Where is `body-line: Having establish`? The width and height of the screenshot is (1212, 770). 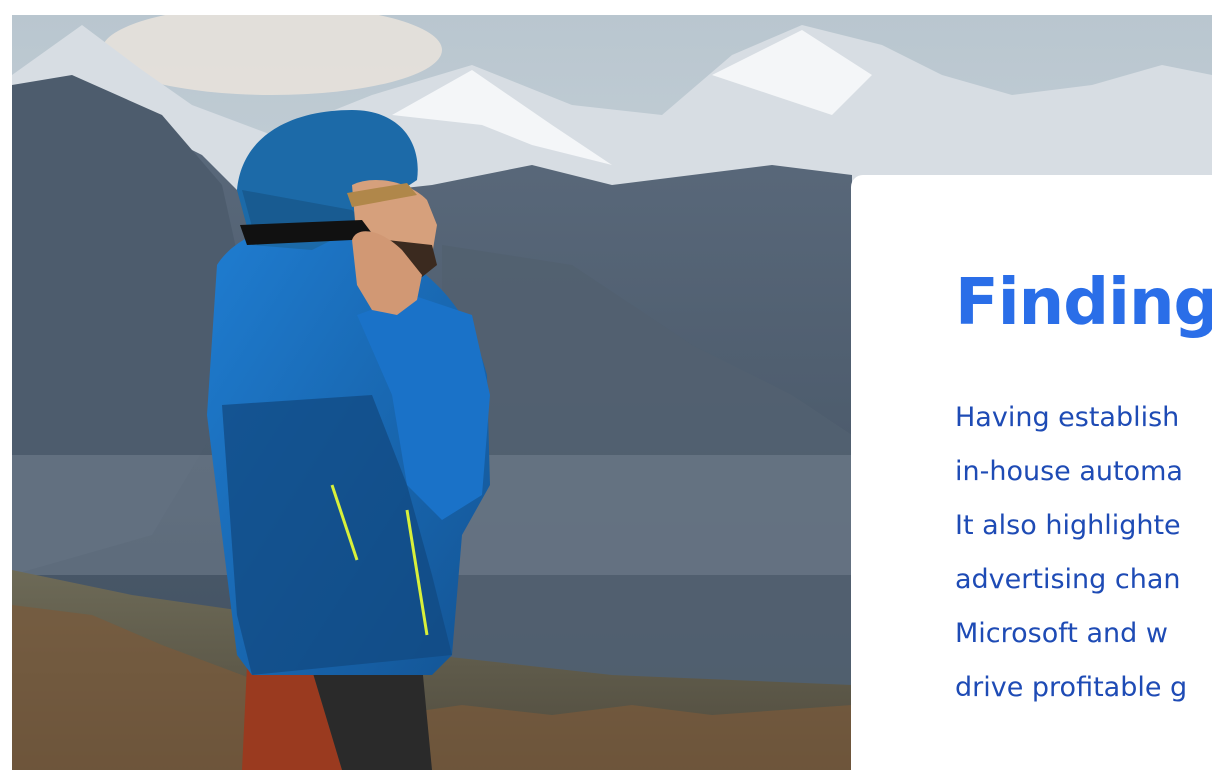
body-line: Having establish is located at coordinates (1067, 417).